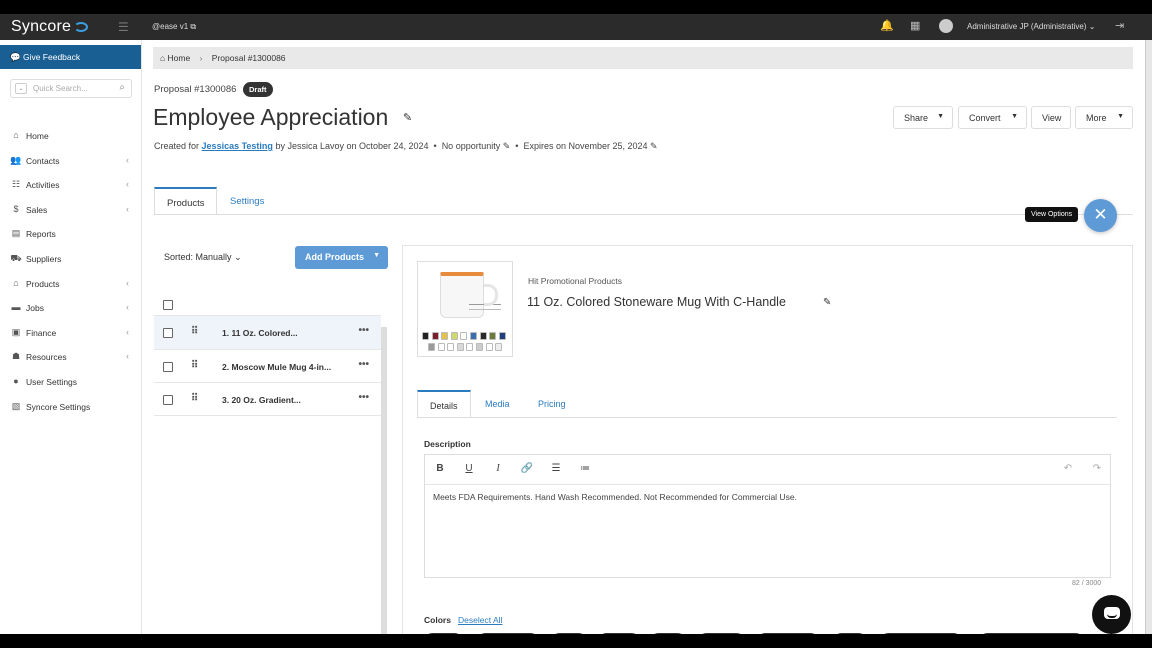 This screenshot has width=1152, height=648. Describe the element at coordinates (552, 404) in the screenshot. I see `tab-pricing: Pricing` at that location.